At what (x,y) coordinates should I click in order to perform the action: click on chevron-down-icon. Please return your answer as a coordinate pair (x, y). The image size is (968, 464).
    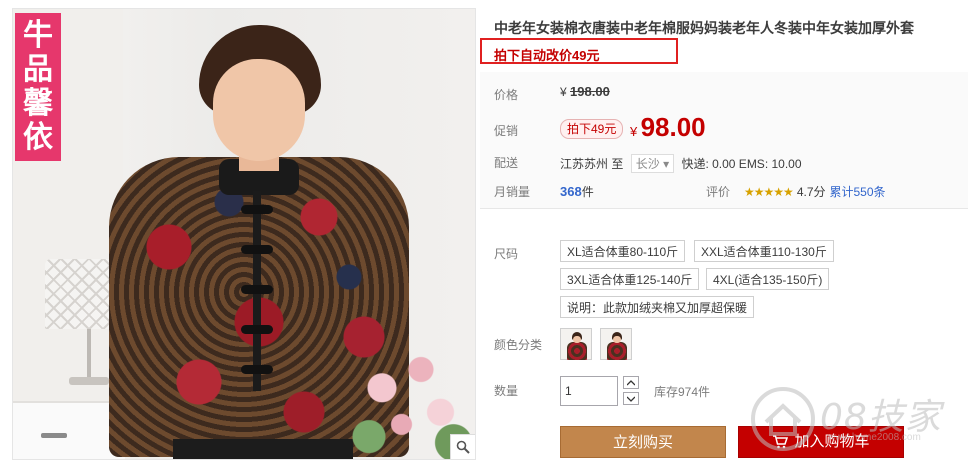
    Looking at the image, I should click on (631, 399).